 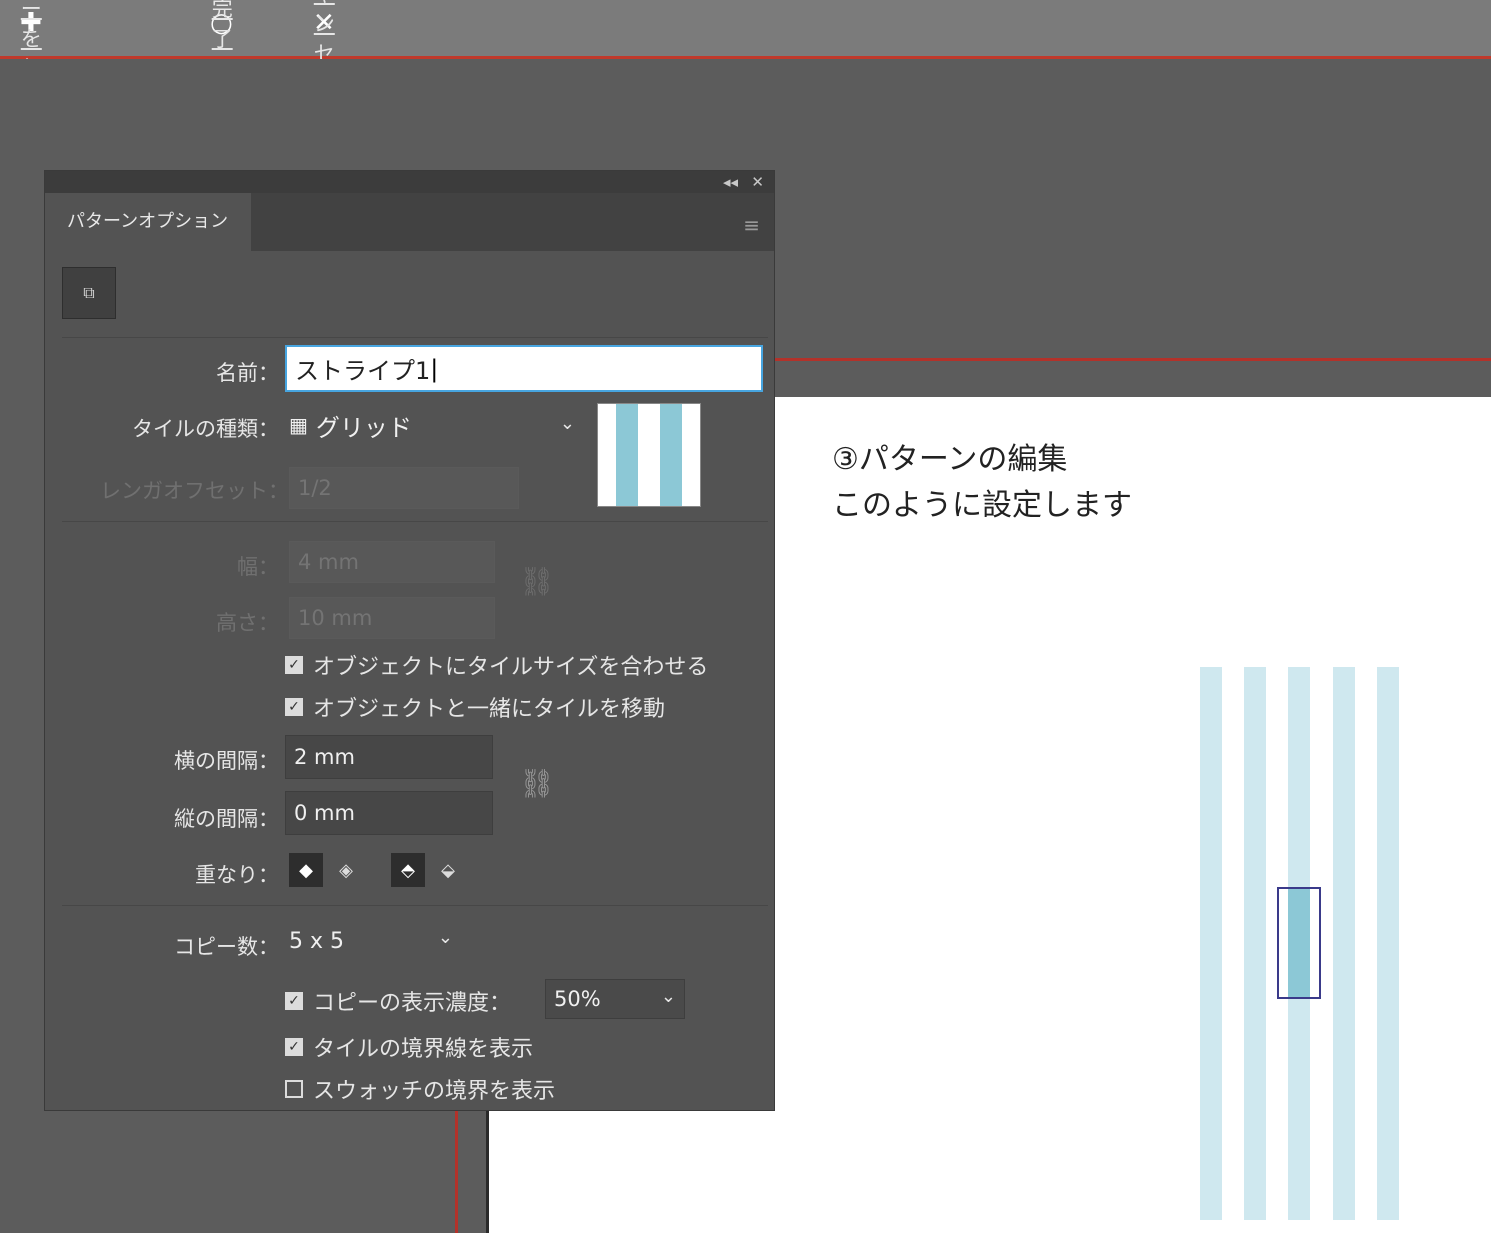 What do you see at coordinates (148, 222) in the screenshot?
I see `tab-pattern-options: パターンオプション` at bounding box center [148, 222].